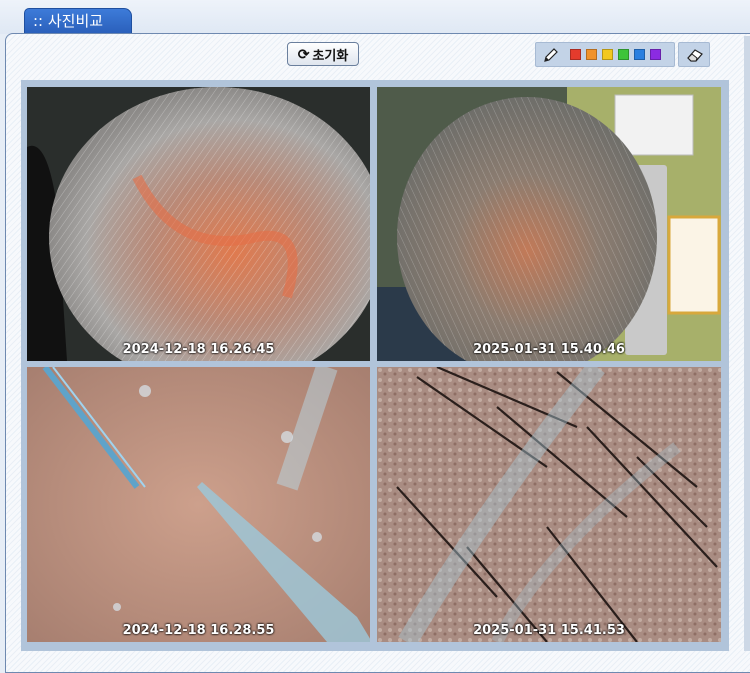 The height and width of the screenshot is (673, 750). I want to click on eraser-icon, so click(695, 55).